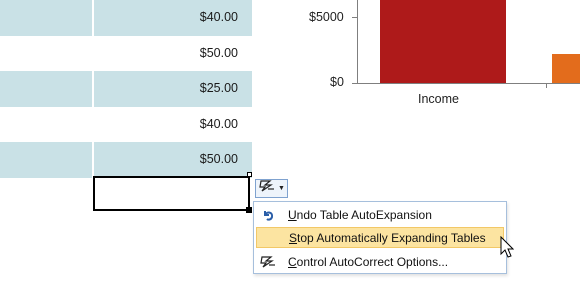 Image resolution: width=580 pixels, height=285 pixels. I want to click on y-tick-label: $0, so click(337, 82).